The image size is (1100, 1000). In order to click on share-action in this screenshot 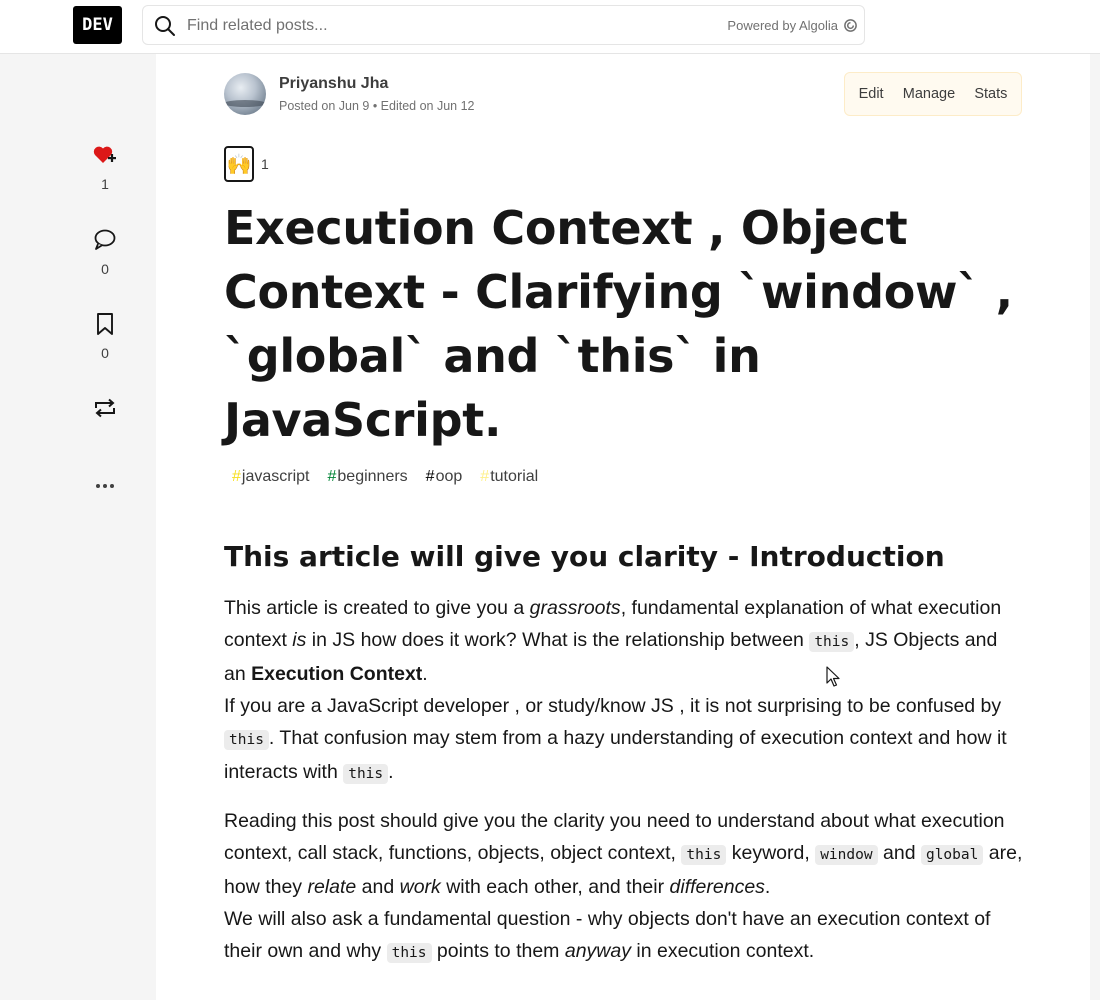, I will do `click(105, 408)`.